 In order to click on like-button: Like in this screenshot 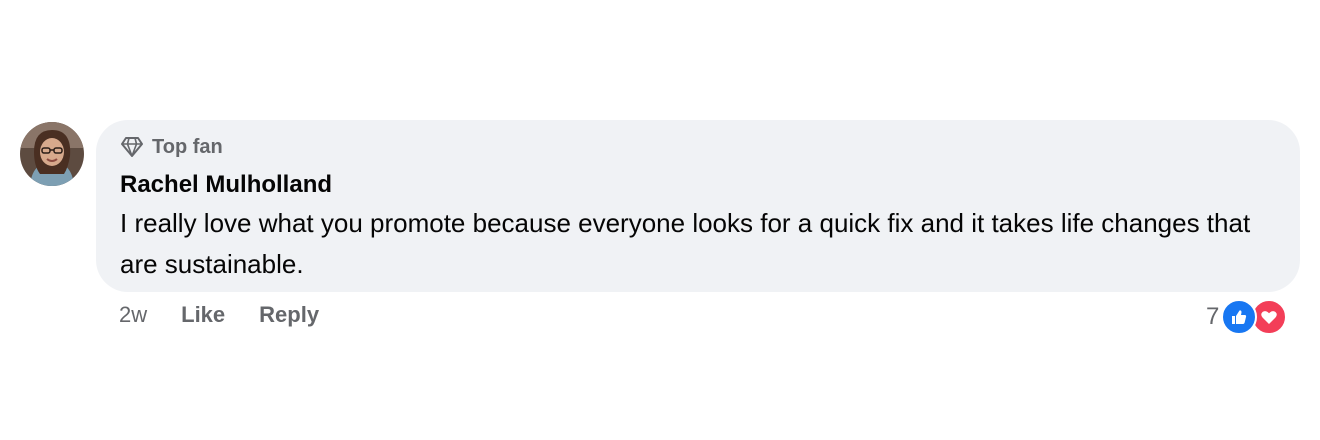, I will do `click(203, 315)`.